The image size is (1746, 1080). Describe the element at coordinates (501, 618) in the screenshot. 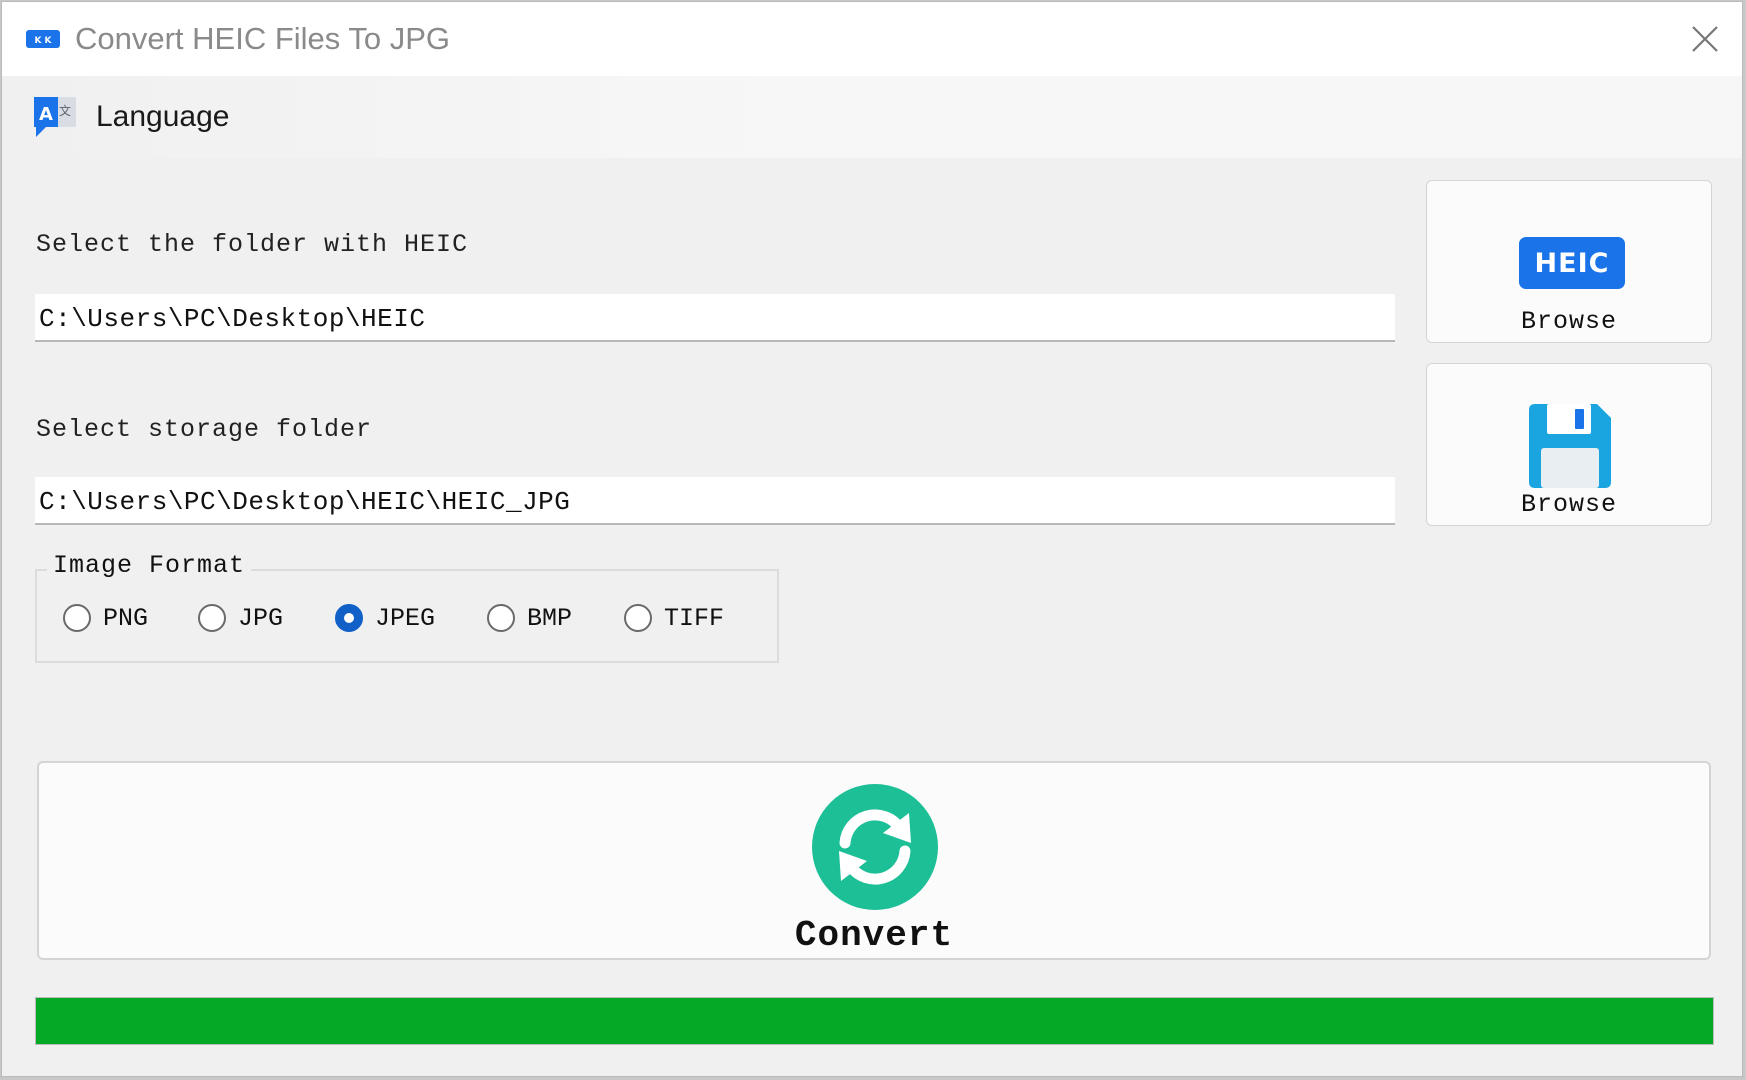

I see `radio-bmp-circle` at that location.